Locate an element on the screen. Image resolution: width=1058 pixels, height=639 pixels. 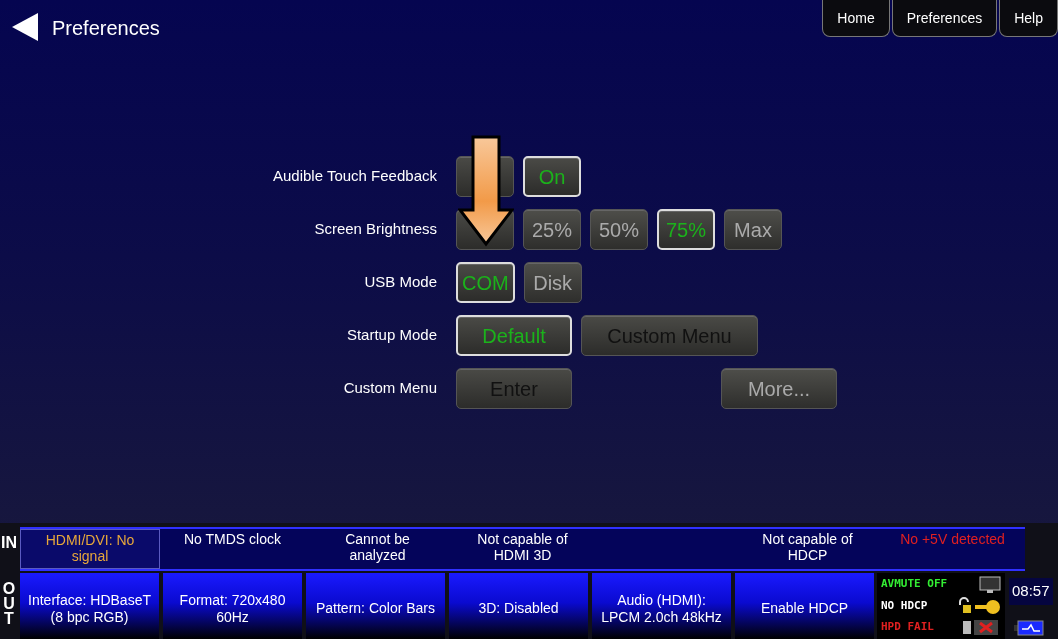
option-button: 75% is located at coordinates (686, 229).